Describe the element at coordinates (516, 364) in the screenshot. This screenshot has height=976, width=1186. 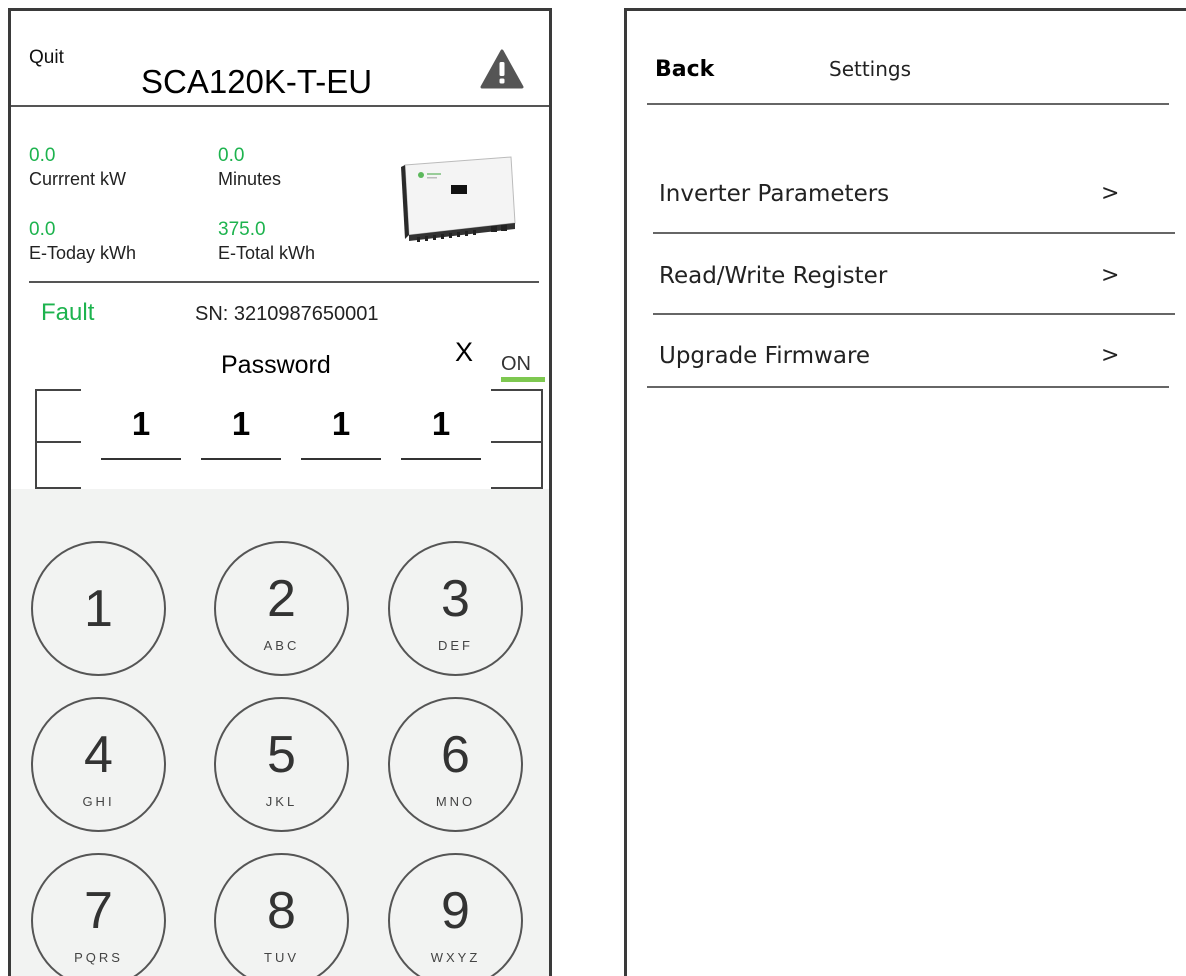
I see `tab-on: ON` at that location.